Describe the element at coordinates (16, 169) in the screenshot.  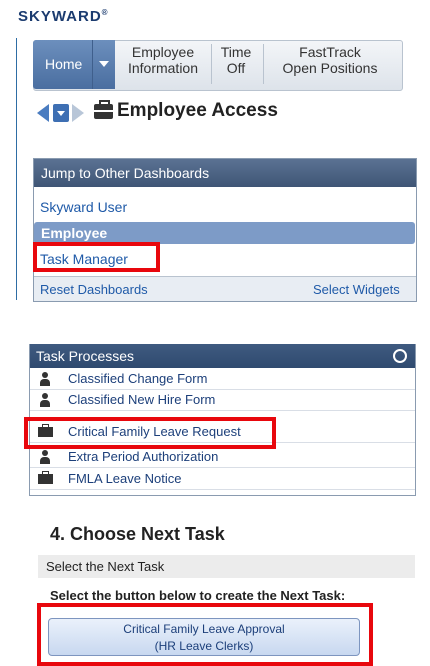
I see `left-border` at that location.